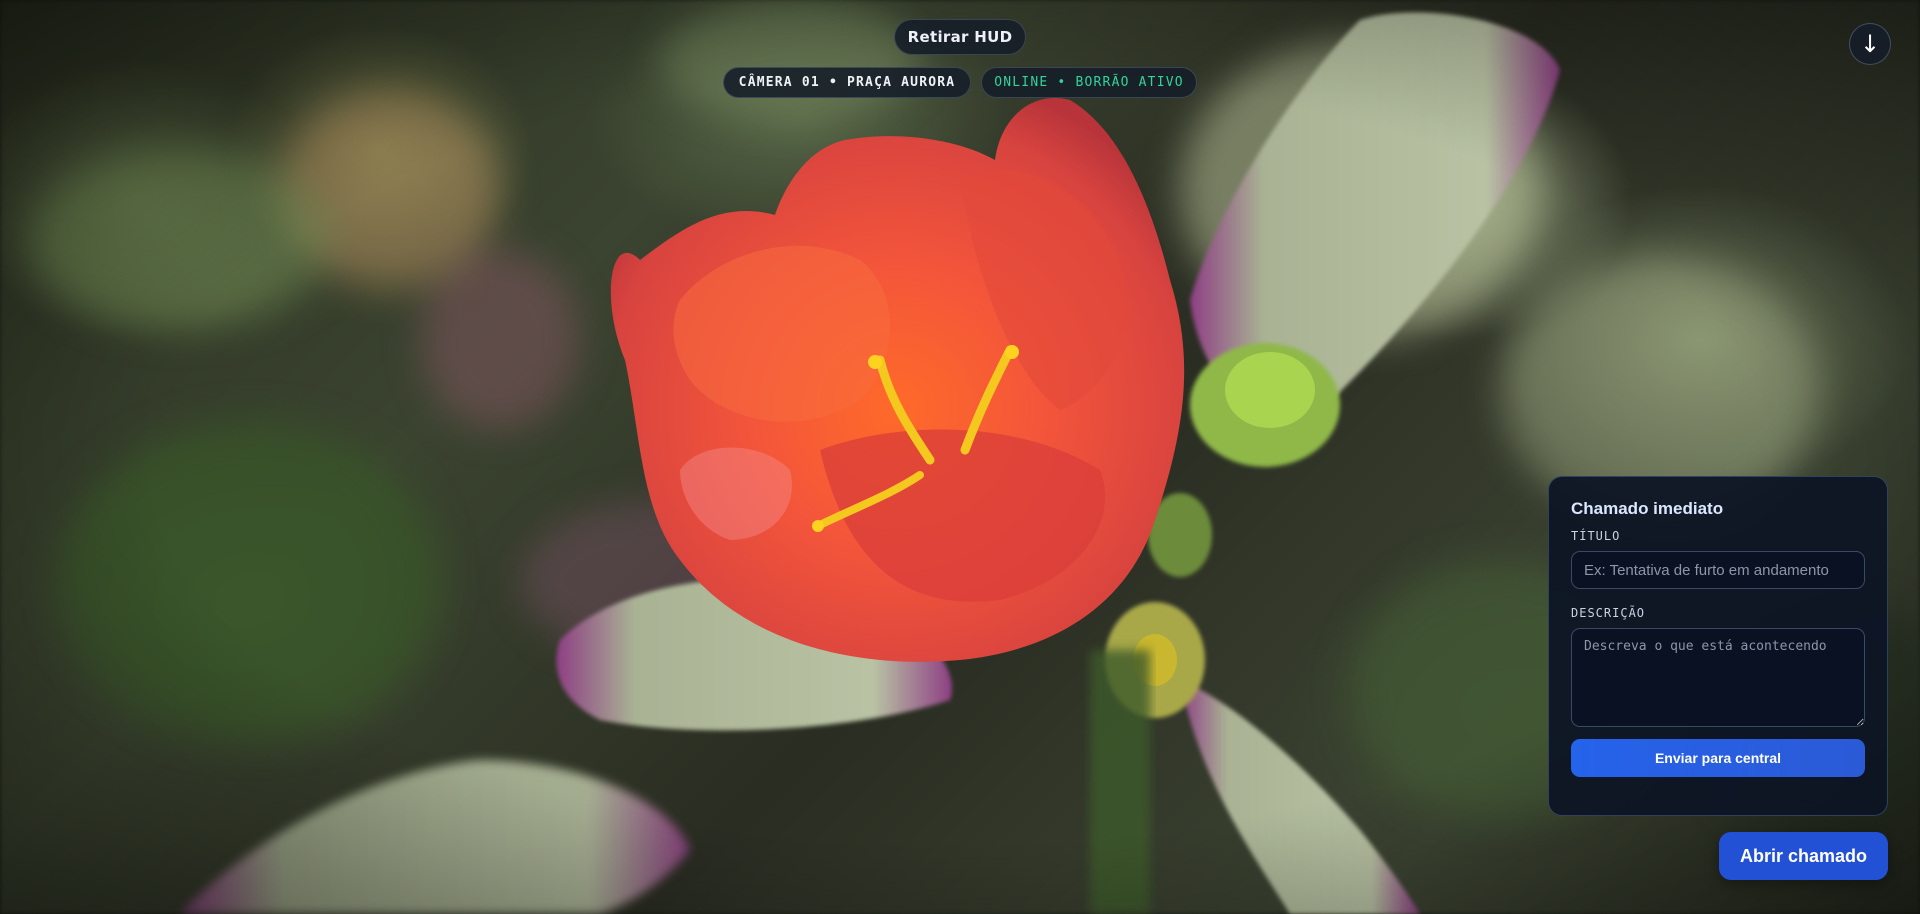  Describe the element at coordinates (1608, 613) in the screenshot. I see `description-field-label: DESCRIÇÃO` at that location.